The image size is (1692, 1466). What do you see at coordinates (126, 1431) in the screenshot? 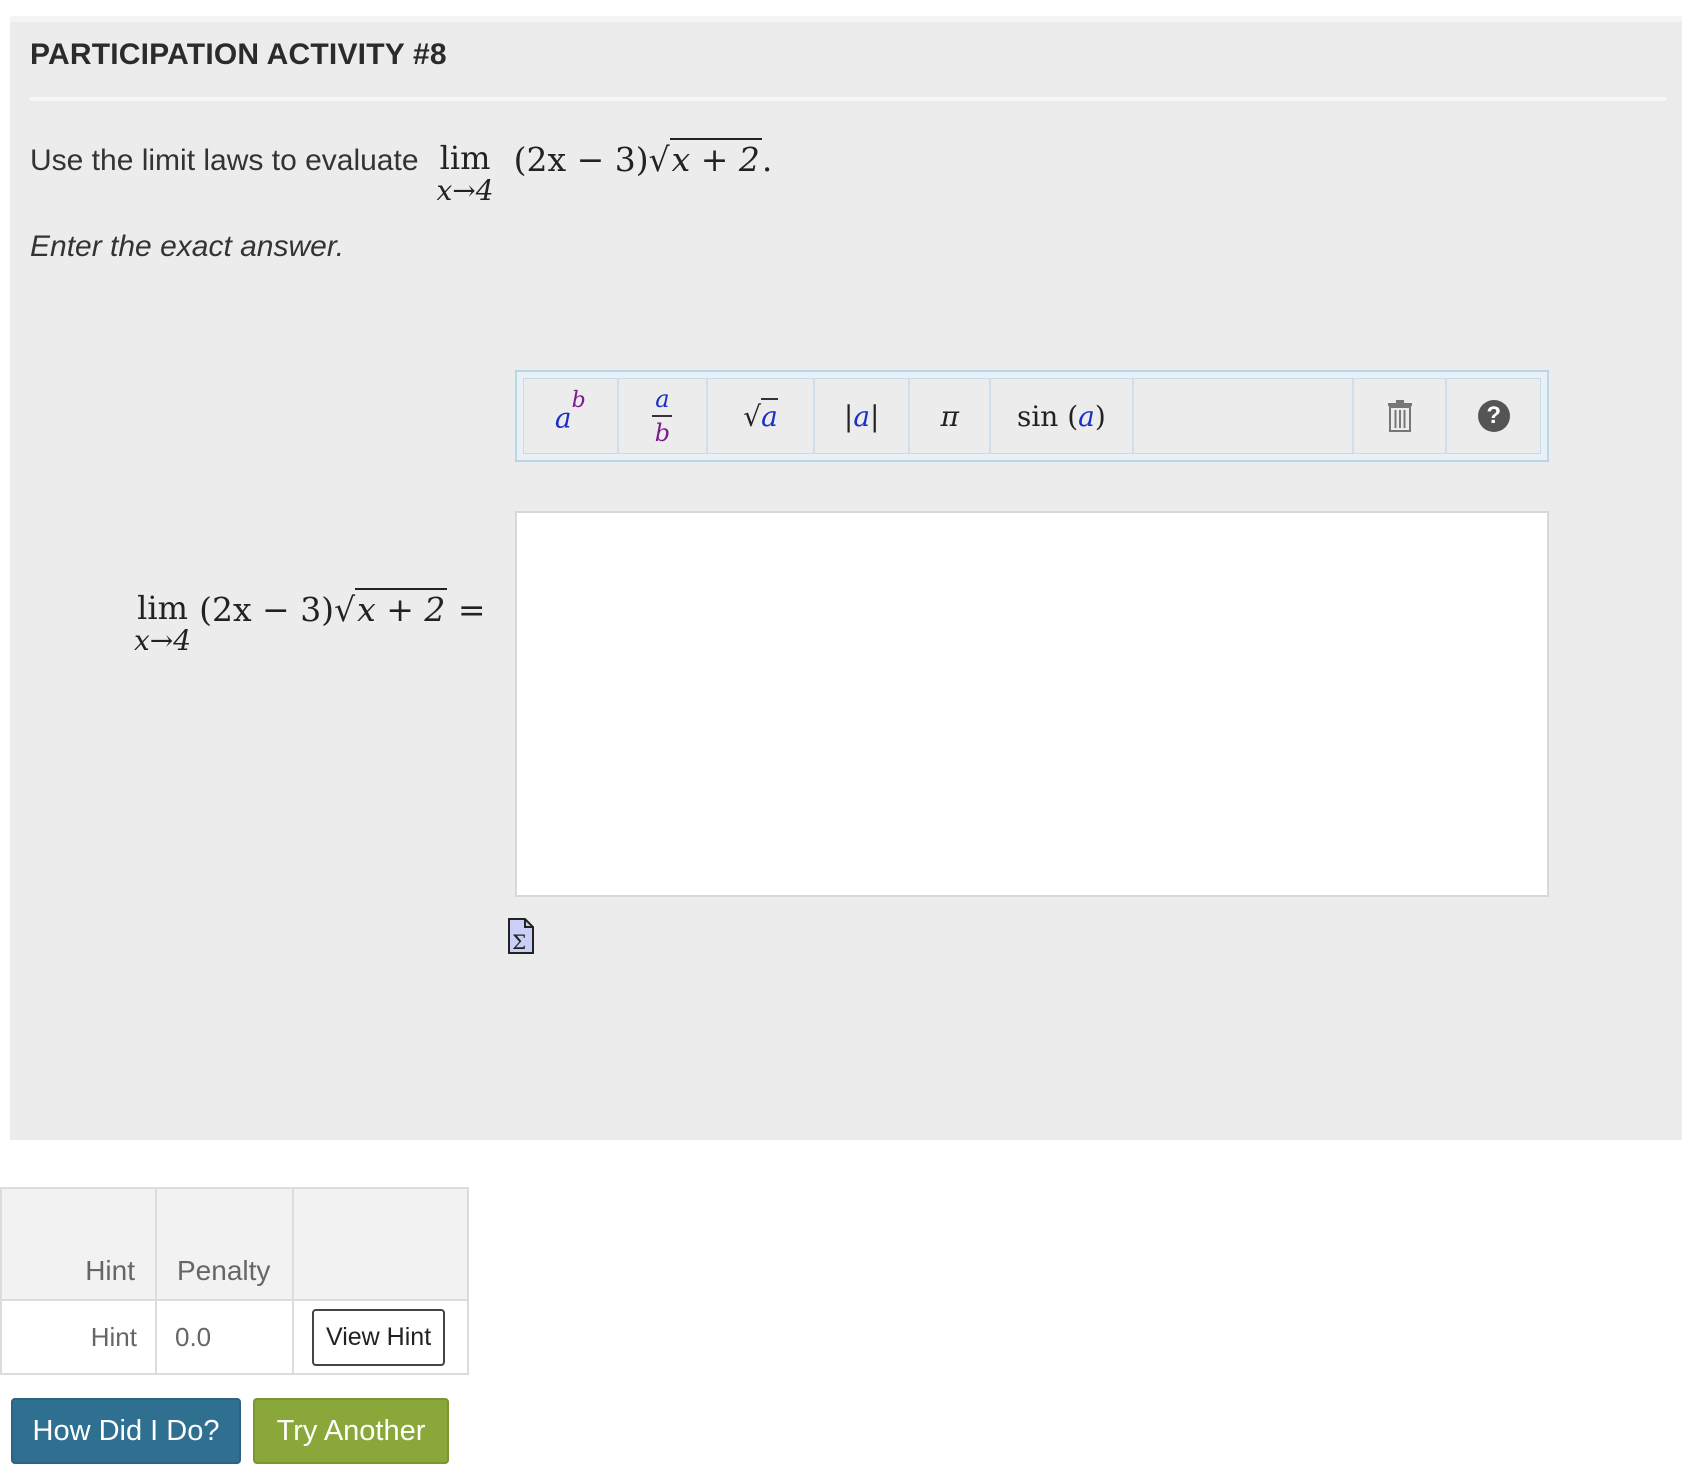
I see `how-did-i-do-button: How Did I Do?` at bounding box center [126, 1431].